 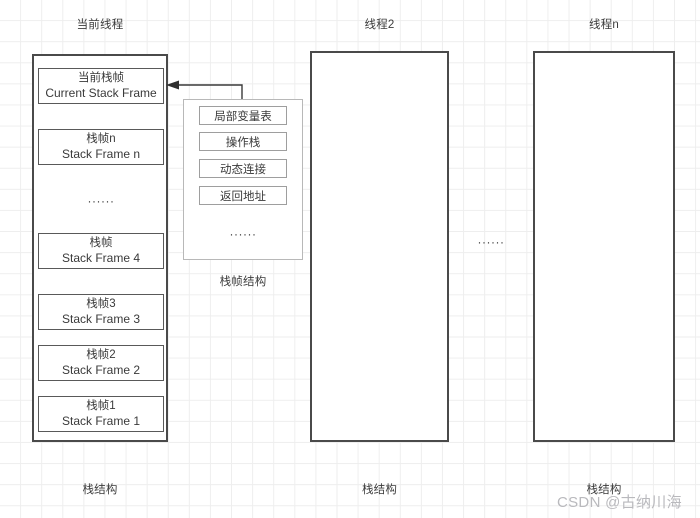 What do you see at coordinates (243, 195) in the screenshot?
I see `structure-item-return-address: 返回地址` at bounding box center [243, 195].